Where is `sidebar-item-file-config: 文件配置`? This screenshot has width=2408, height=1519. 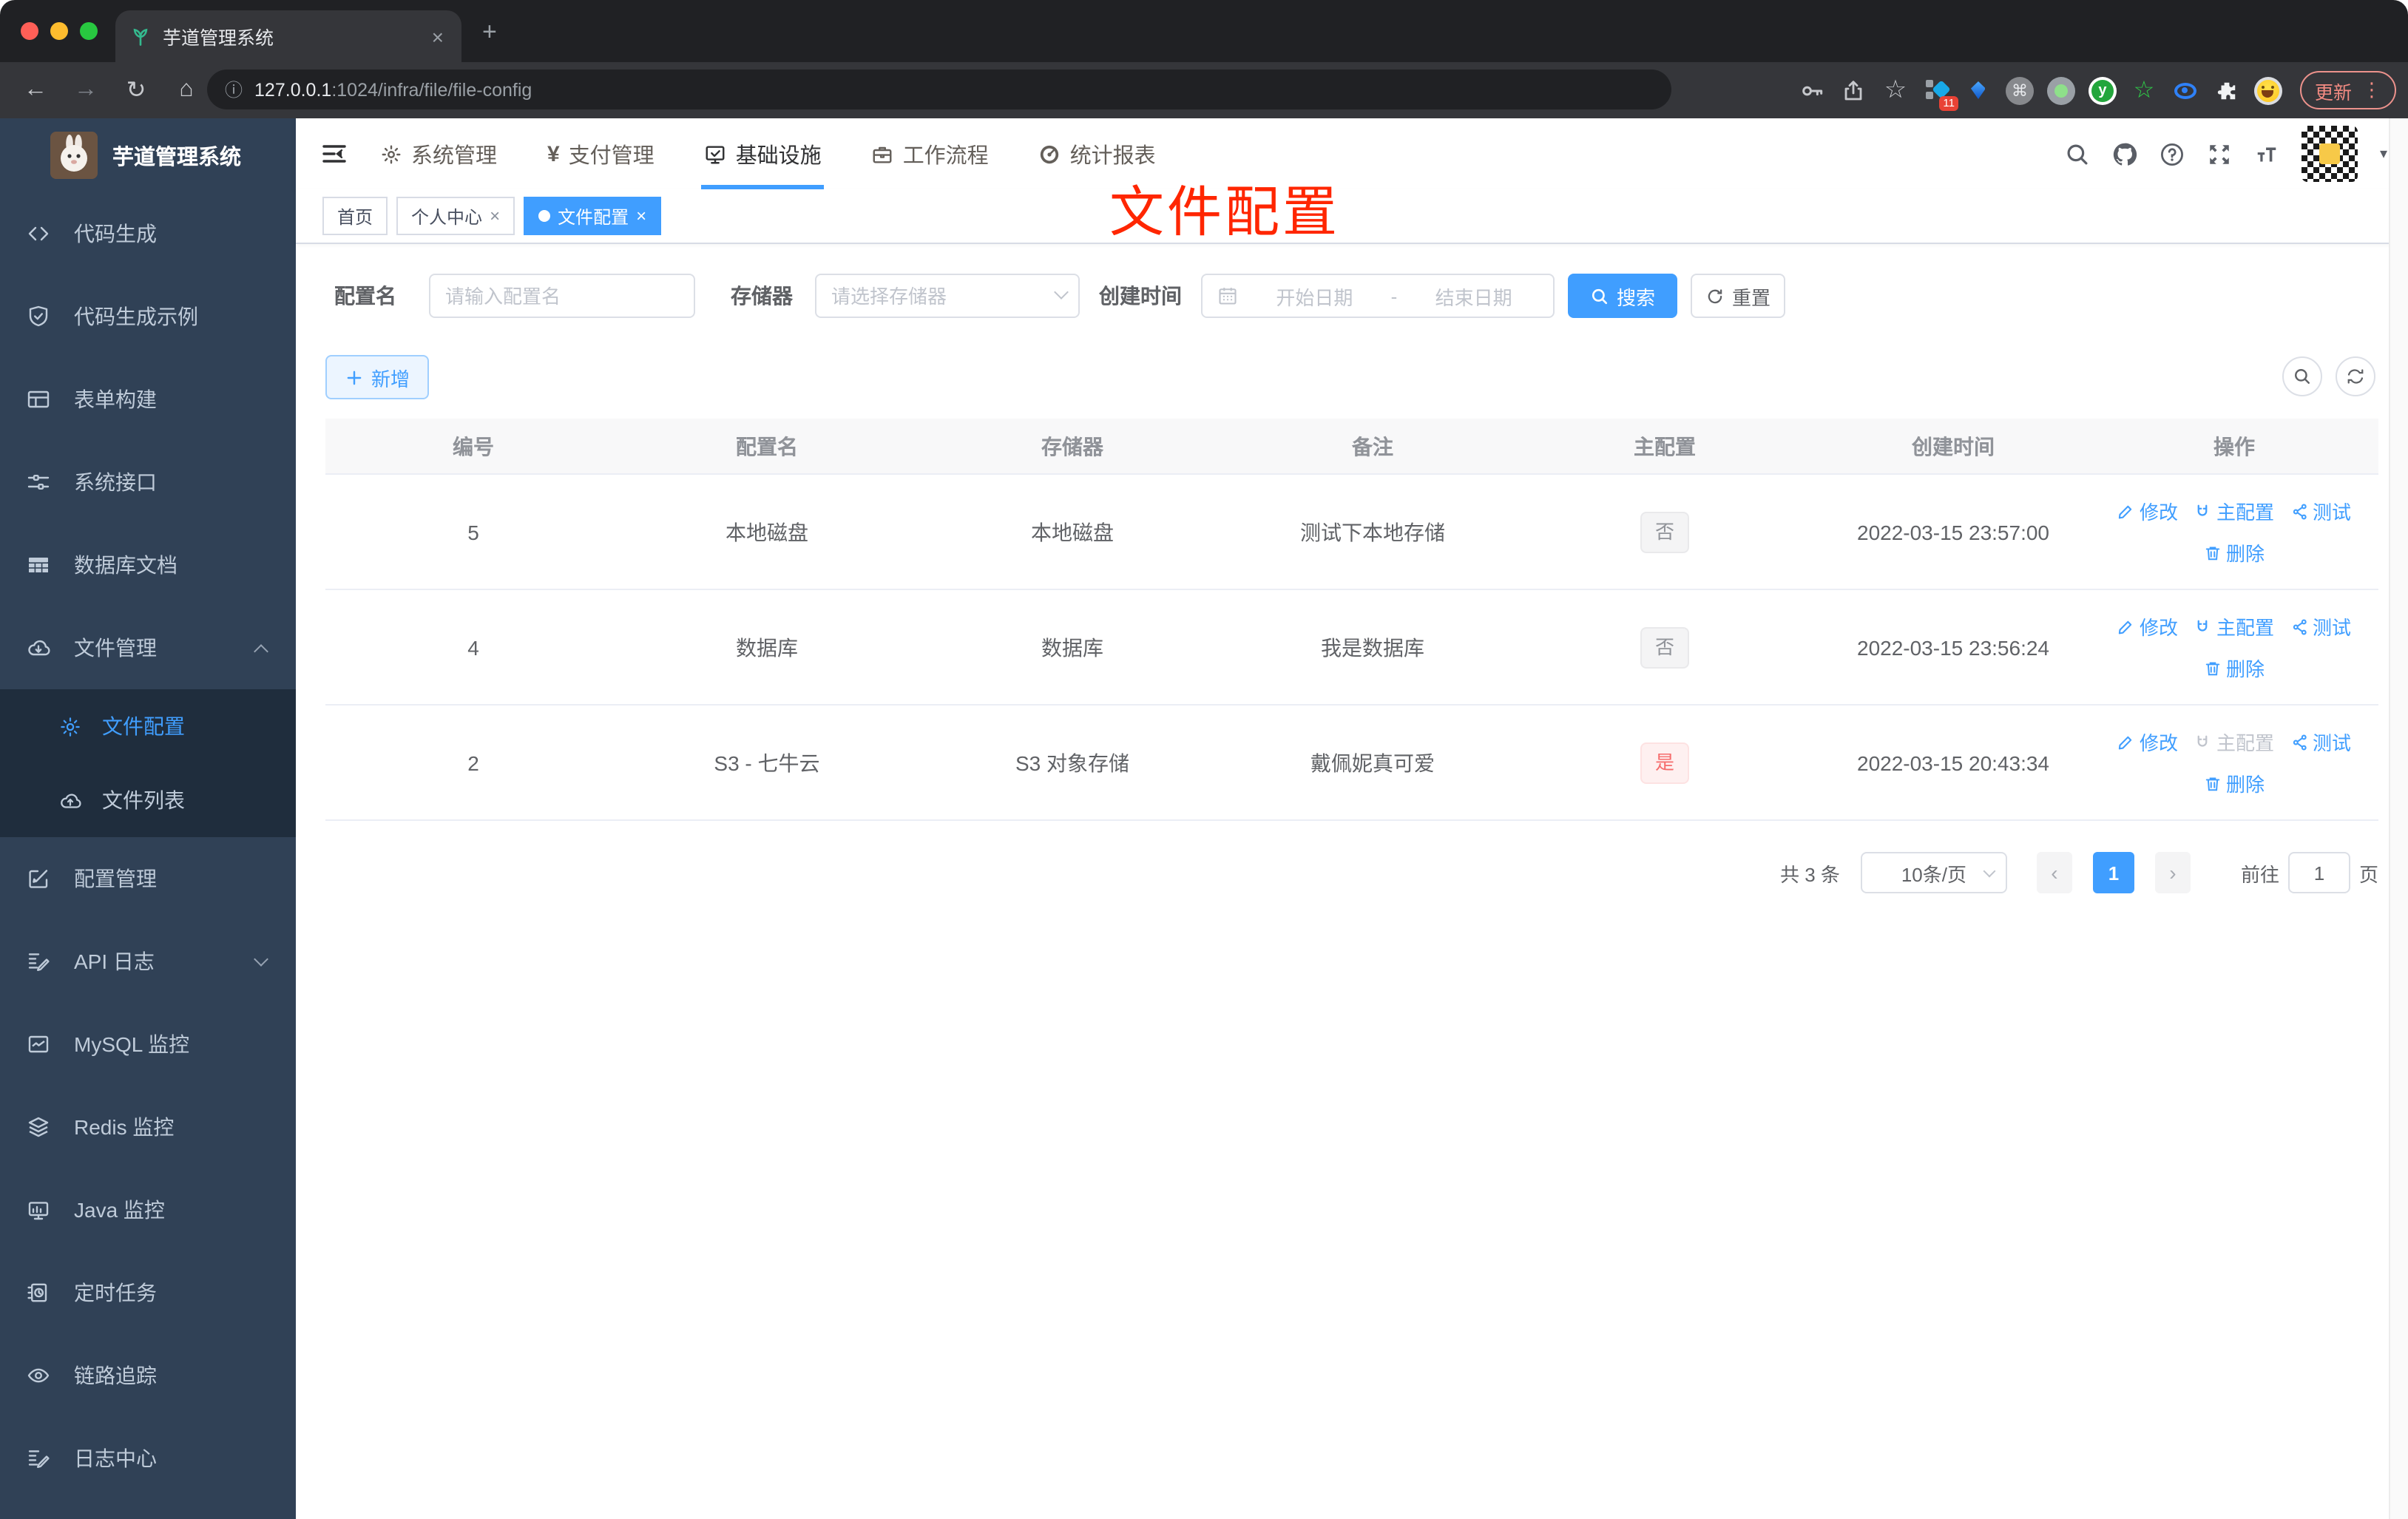
sidebar-item-file-config: 文件配置 is located at coordinates (148, 726).